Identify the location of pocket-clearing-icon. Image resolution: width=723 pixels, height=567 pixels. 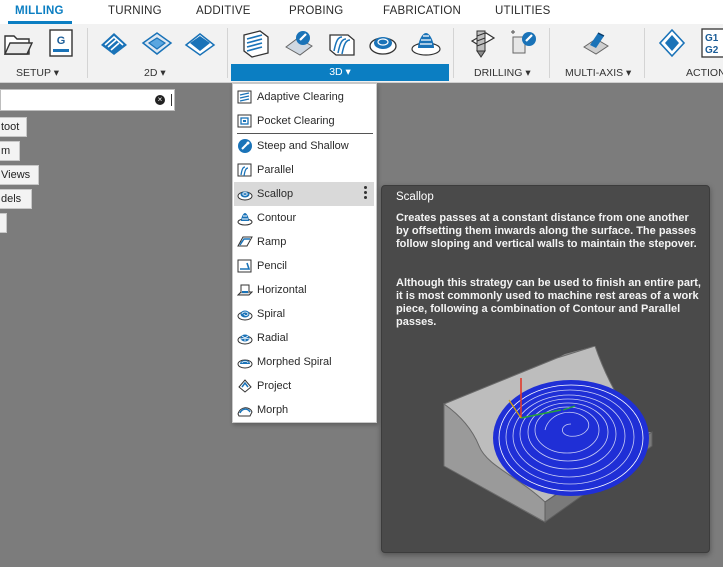
(245, 121).